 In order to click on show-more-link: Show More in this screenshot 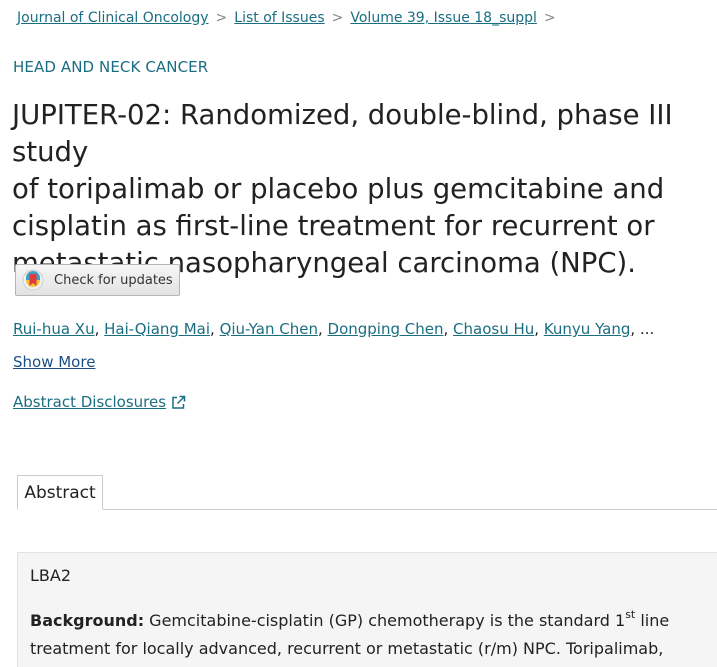, I will do `click(54, 362)`.